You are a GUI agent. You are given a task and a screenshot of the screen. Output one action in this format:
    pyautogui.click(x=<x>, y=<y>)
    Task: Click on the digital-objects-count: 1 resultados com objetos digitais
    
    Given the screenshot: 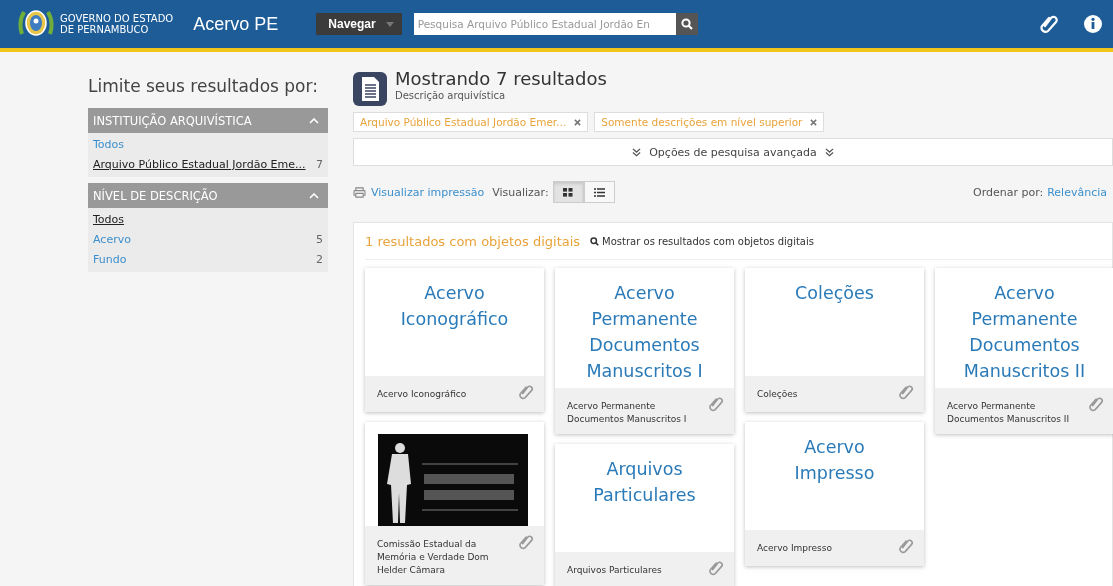 What is the action you would take?
    pyautogui.click(x=473, y=241)
    